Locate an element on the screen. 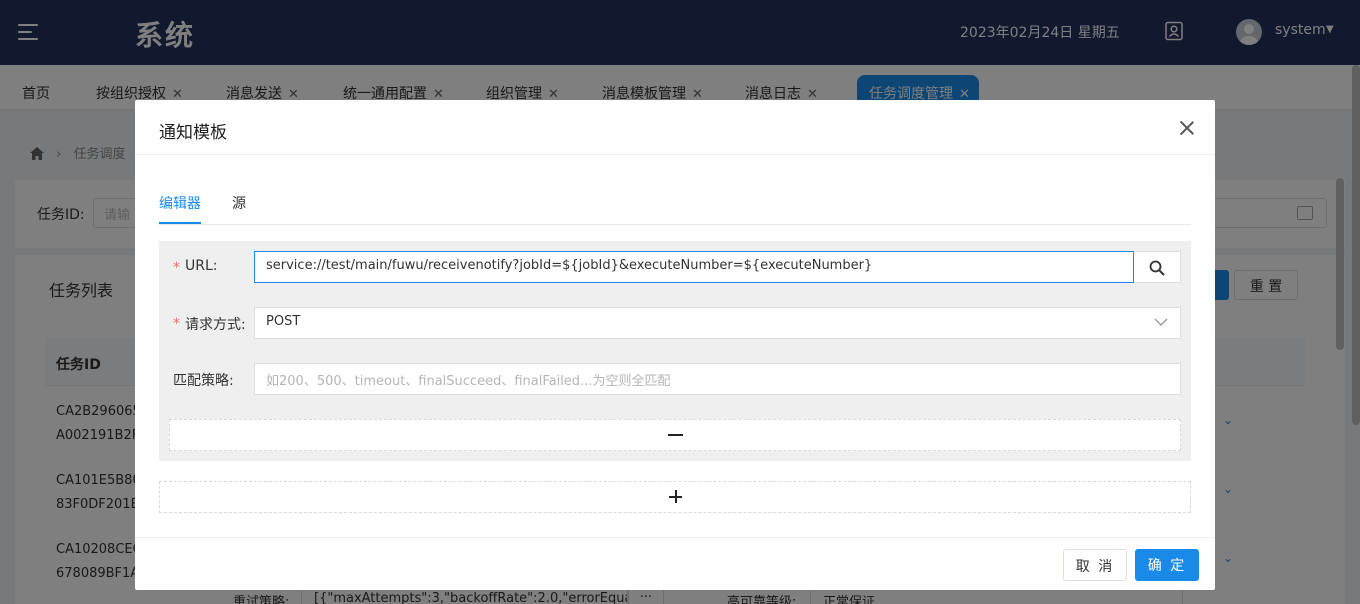 The height and width of the screenshot is (604, 1360). search-icon is located at coordinates (1157, 268).